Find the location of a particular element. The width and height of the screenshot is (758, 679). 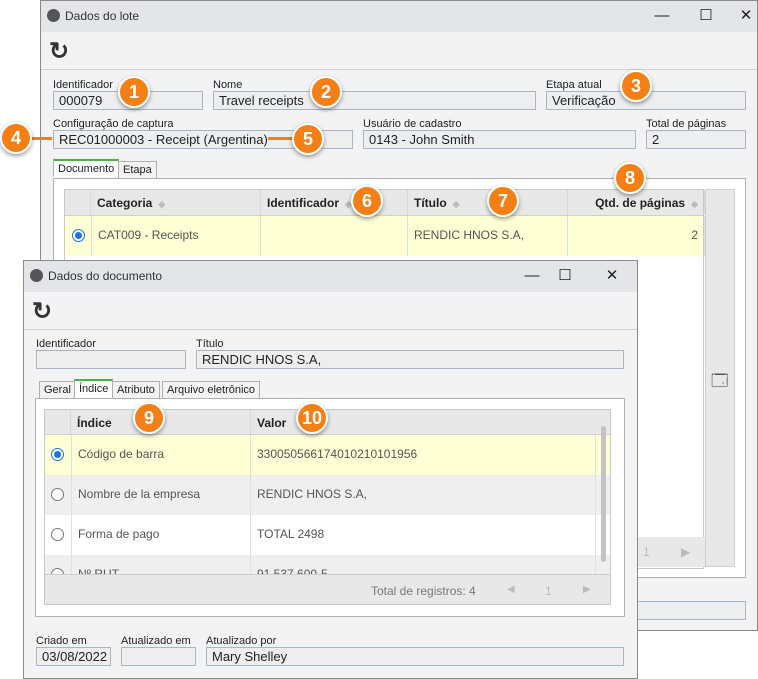

view-document-icon: 🗔 is located at coordinates (719, 383).